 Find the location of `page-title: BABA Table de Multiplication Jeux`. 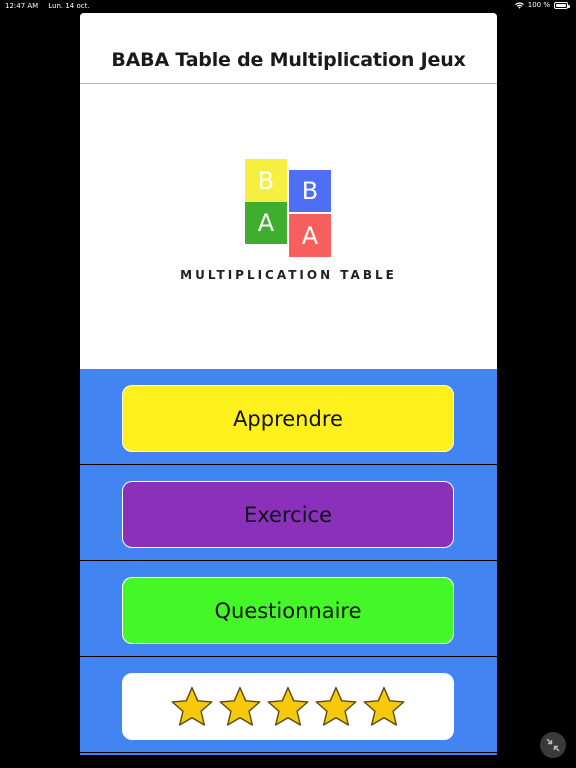

page-title: BABA Table de Multiplication Jeux is located at coordinates (288, 60).